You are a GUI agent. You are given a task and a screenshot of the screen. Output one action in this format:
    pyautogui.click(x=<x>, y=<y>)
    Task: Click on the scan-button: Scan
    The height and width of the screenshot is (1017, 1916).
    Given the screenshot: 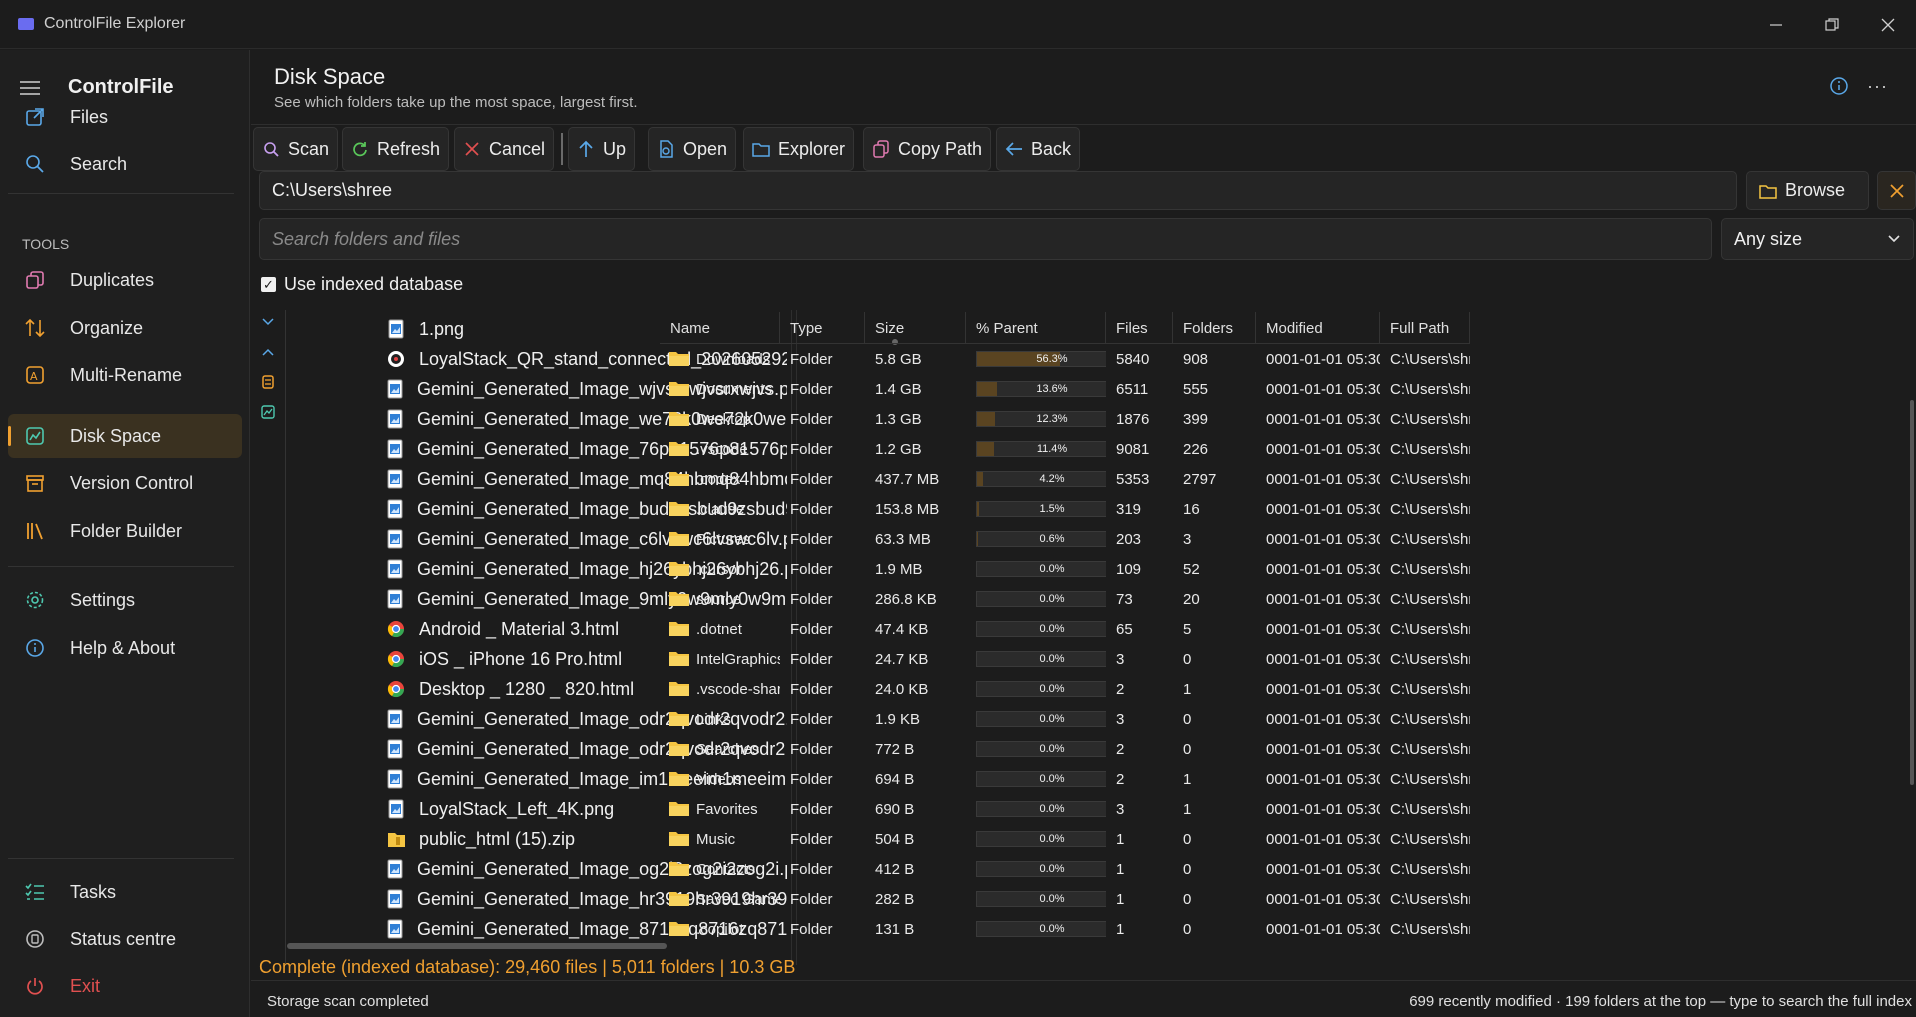 What is the action you would take?
    pyautogui.click(x=296, y=149)
    